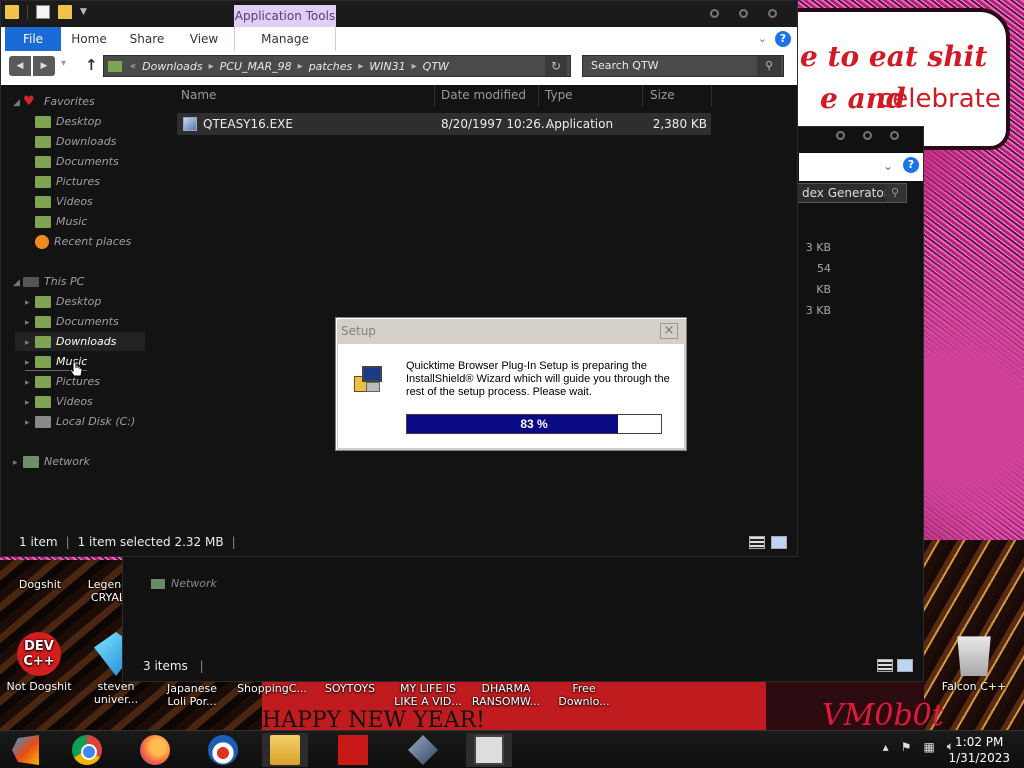 This screenshot has height=768, width=1024. I want to click on tab-view: View, so click(204, 39).